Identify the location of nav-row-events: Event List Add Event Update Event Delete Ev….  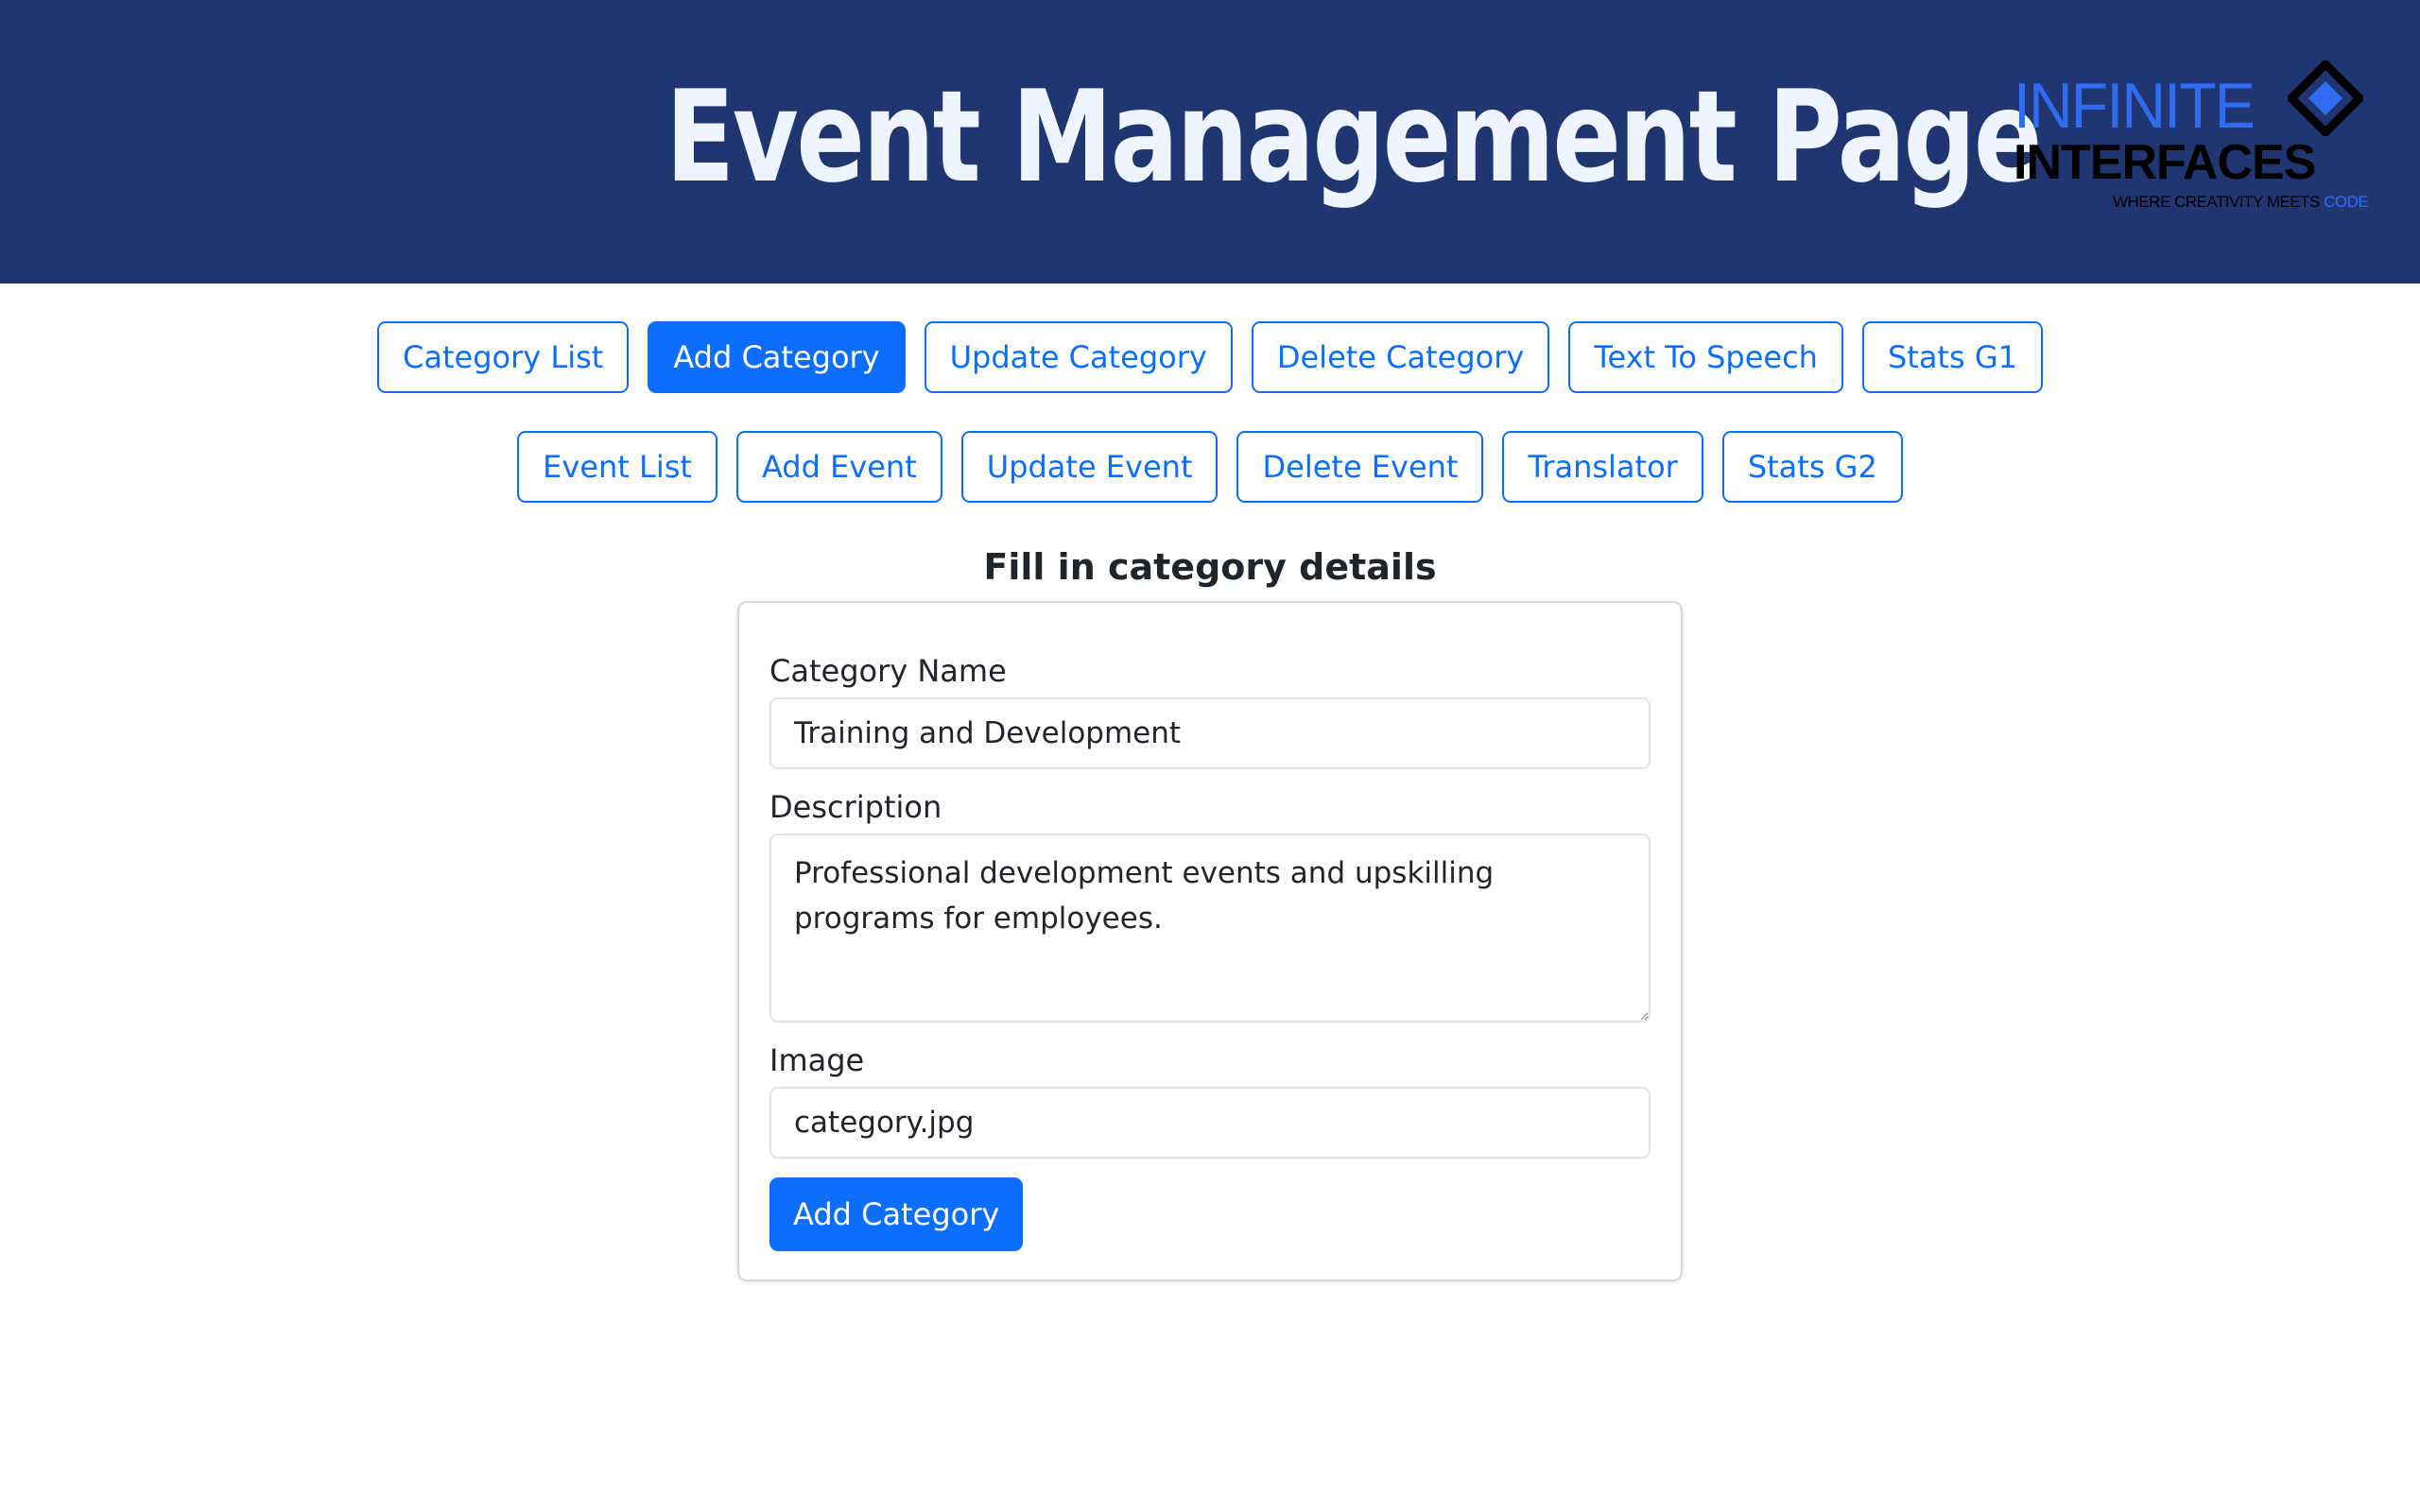
(1210, 467).